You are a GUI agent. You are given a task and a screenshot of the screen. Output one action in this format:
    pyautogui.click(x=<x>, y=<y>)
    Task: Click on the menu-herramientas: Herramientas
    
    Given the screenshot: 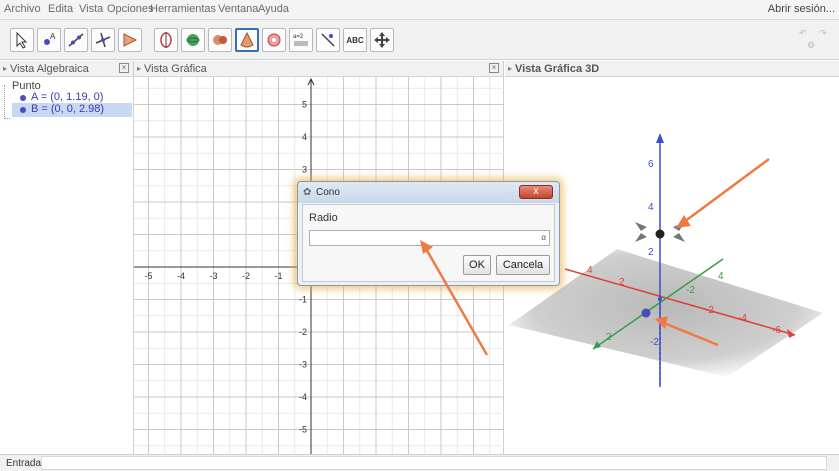 What is the action you would take?
    pyautogui.click(x=183, y=9)
    